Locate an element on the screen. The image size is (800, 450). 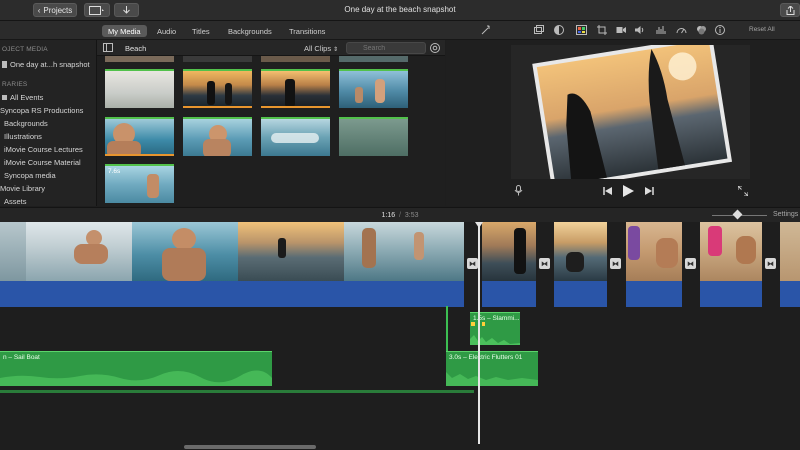
clip-label: n – Sail Boat is located at coordinates (21, 357).